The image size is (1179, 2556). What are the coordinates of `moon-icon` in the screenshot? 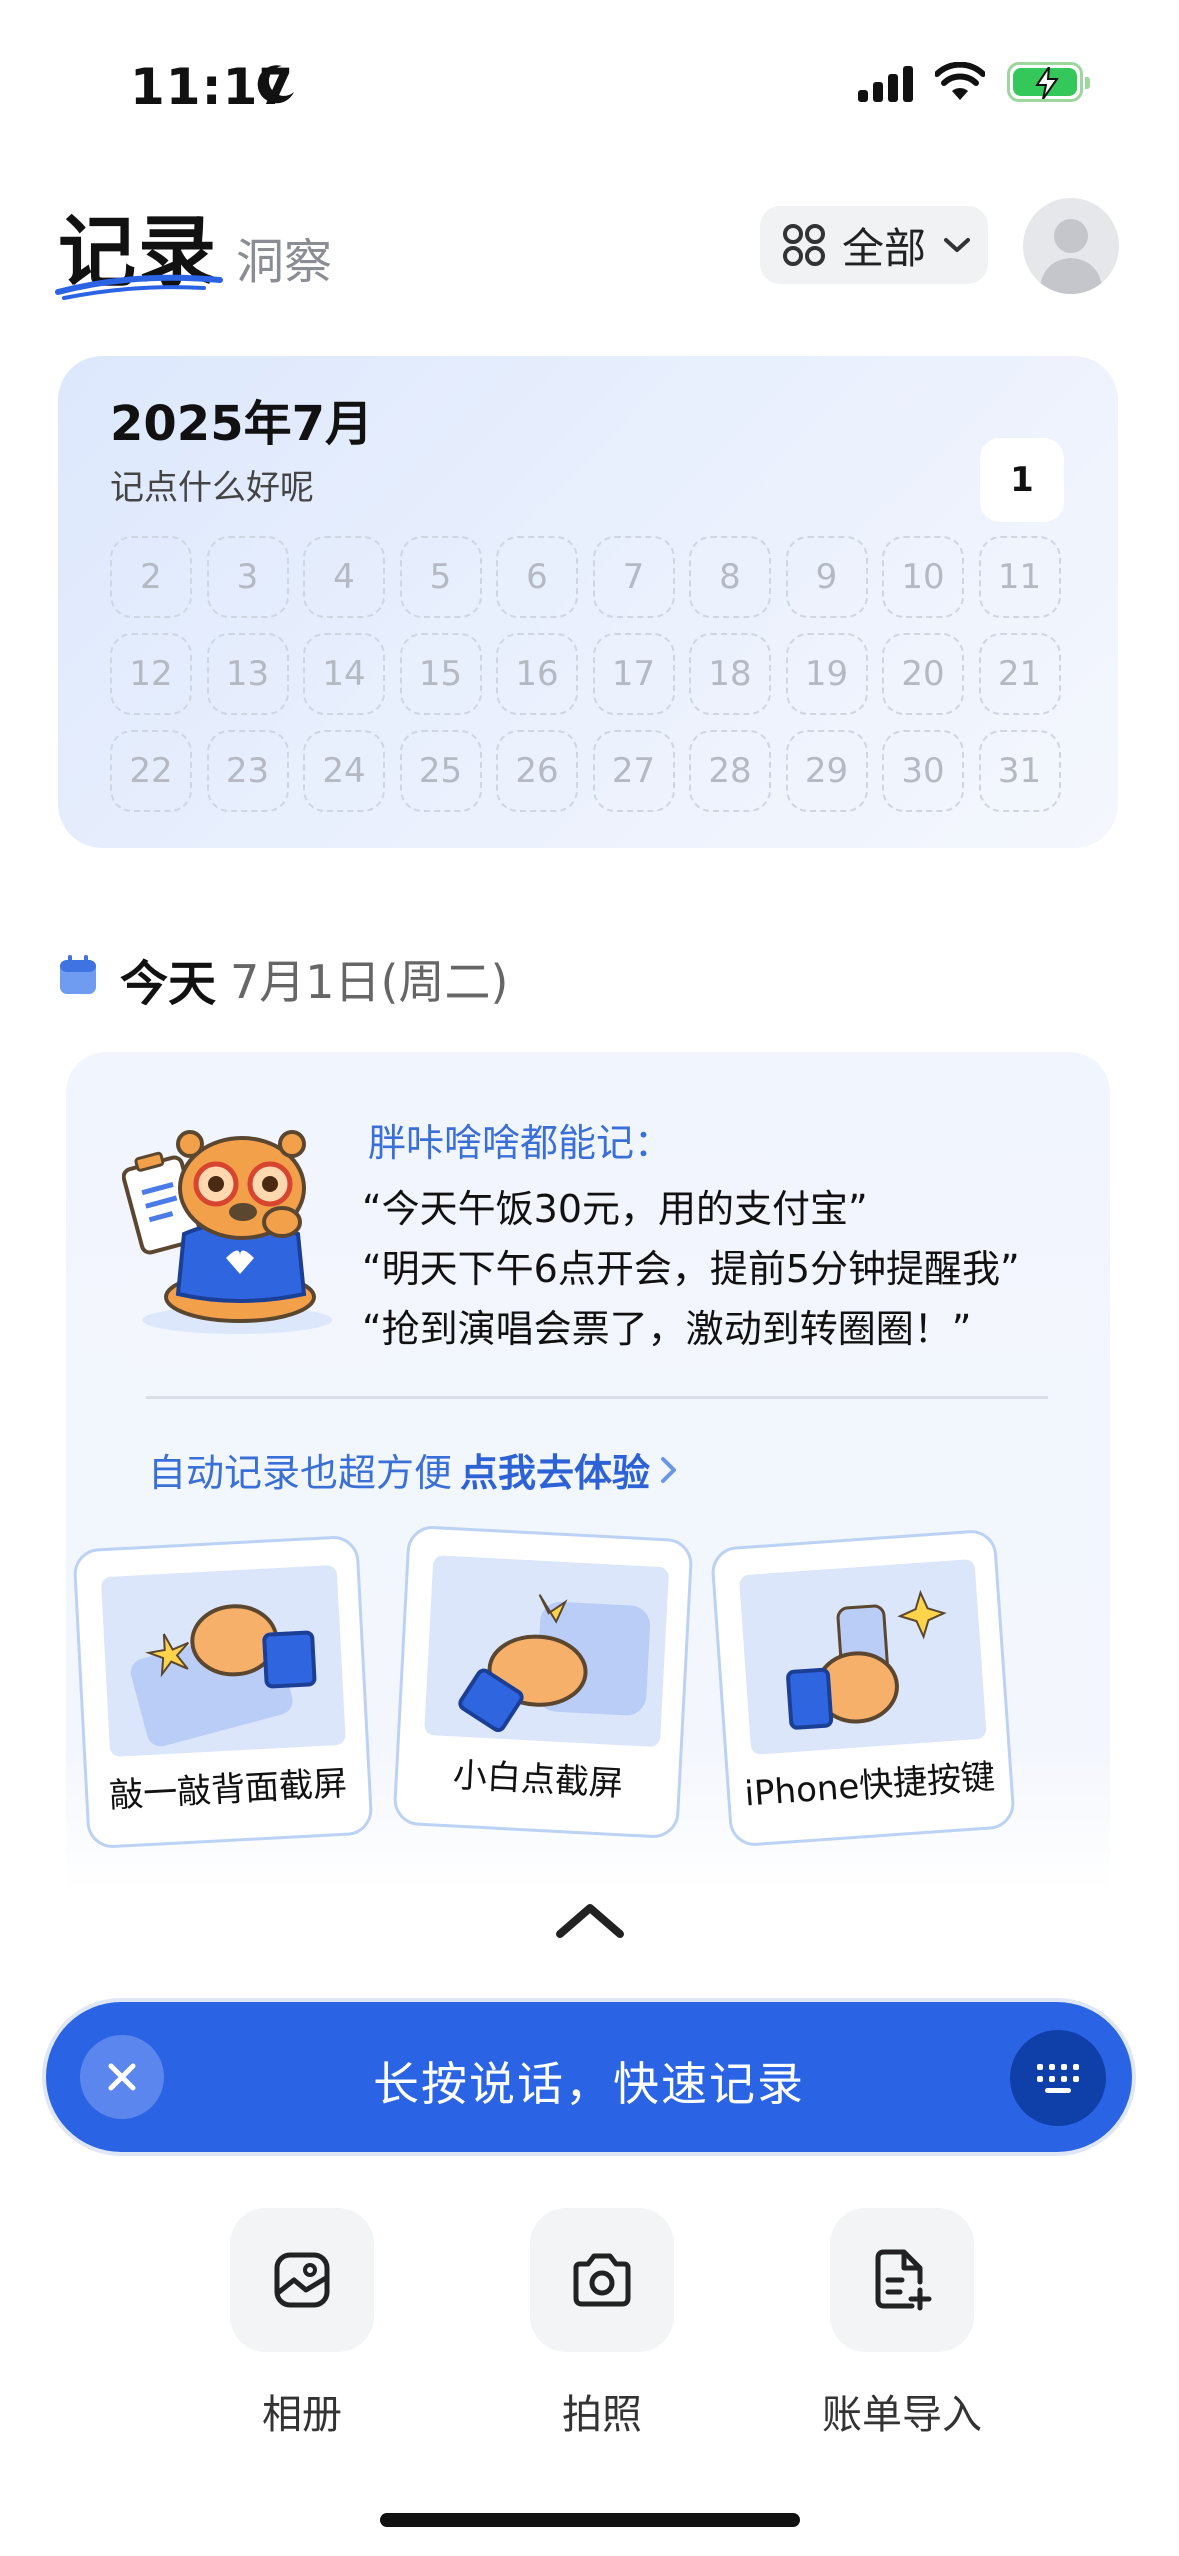 It's located at (275, 84).